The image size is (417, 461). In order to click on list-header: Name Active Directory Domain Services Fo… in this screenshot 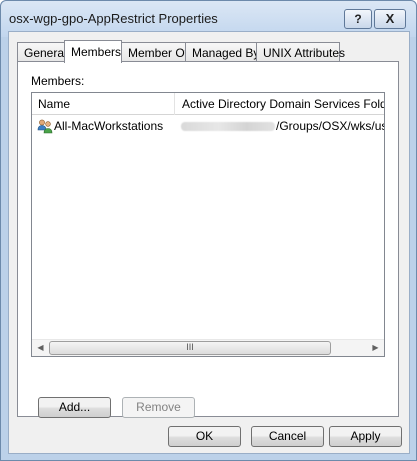, I will do `click(208, 104)`.